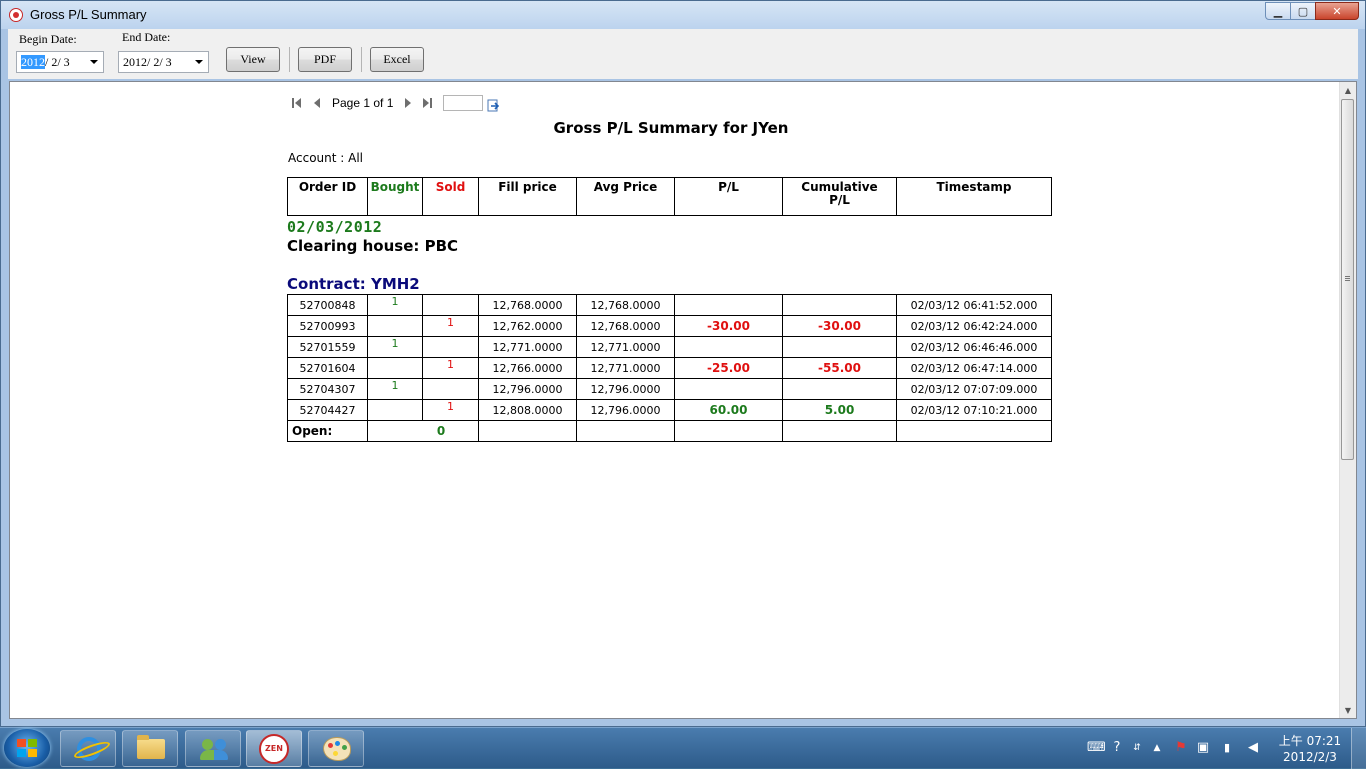 The height and width of the screenshot is (769, 1366). What do you see at coordinates (1137, 748) in the screenshot?
I see `language-icon: ⇵` at bounding box center [1137, 748].